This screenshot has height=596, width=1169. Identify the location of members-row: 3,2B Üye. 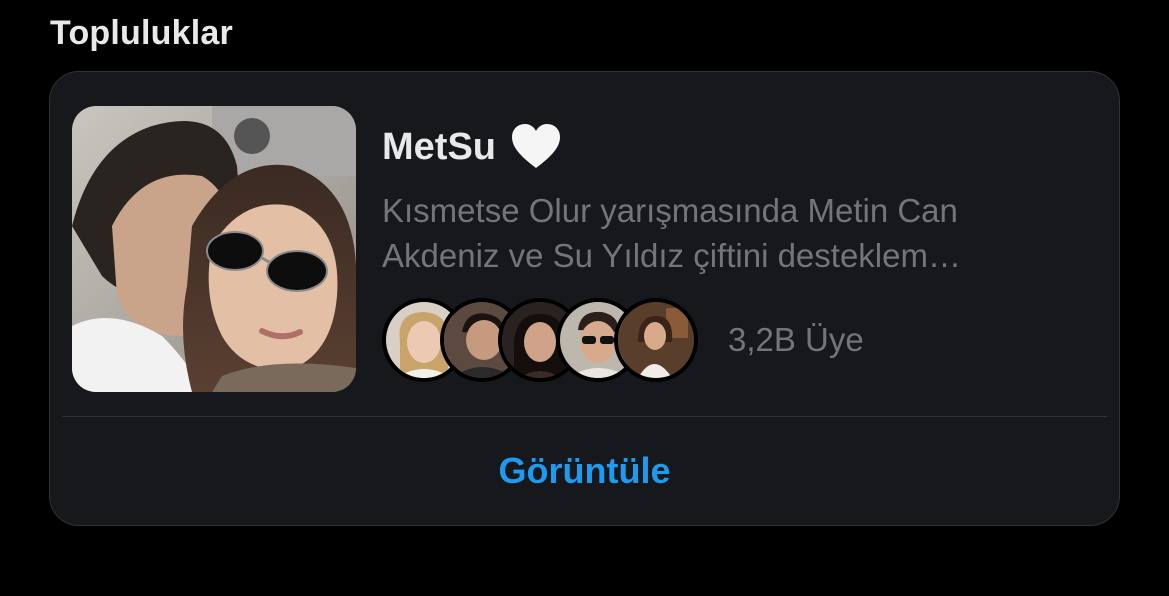
(742, 340).